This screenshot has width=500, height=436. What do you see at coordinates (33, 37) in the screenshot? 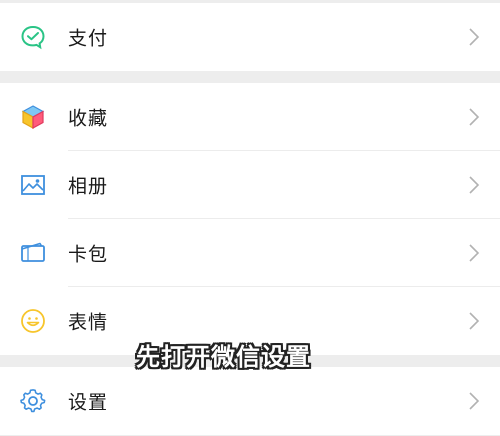
I see `pay-icon` at bounding box center [33, 37].